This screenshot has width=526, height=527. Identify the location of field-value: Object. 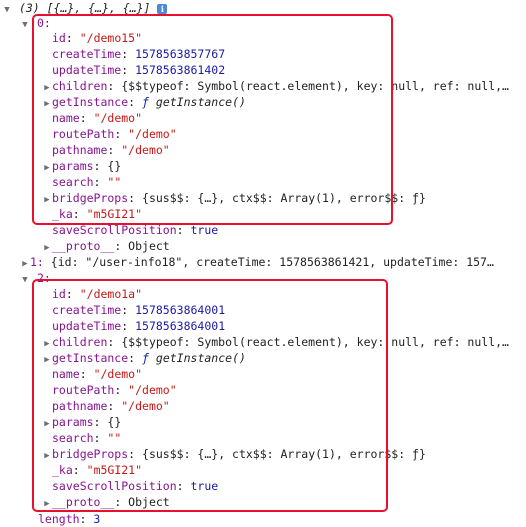
(149, 246).